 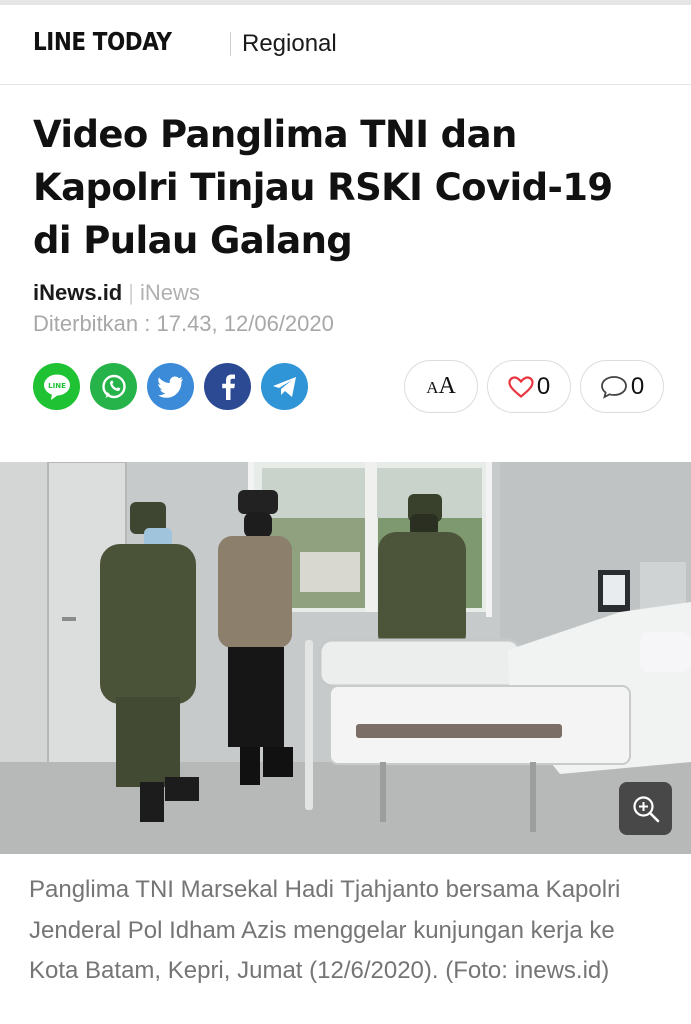 I want to click on line-today-logo: LINE TODAY, so click(x=102, y=41).